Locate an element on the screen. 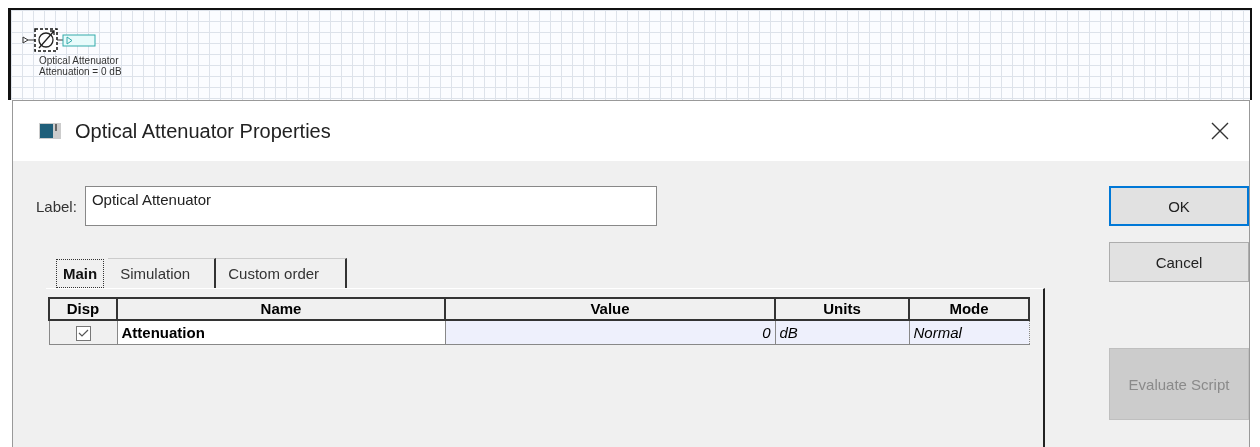 The width and height of the screenshot is (1260, 447). table-cell: 0 is located at coordinates (766, 332).